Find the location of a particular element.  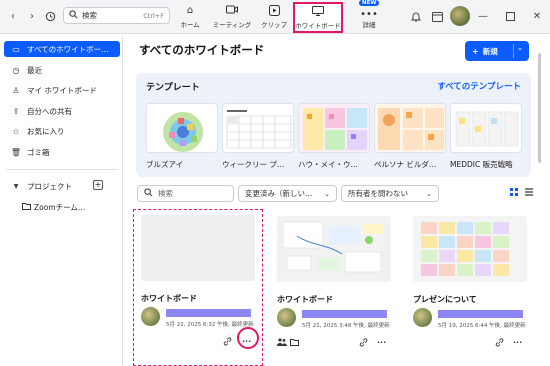

sidebar-item-label: マイ ホワイトボード is located at coordinates (62, 90).